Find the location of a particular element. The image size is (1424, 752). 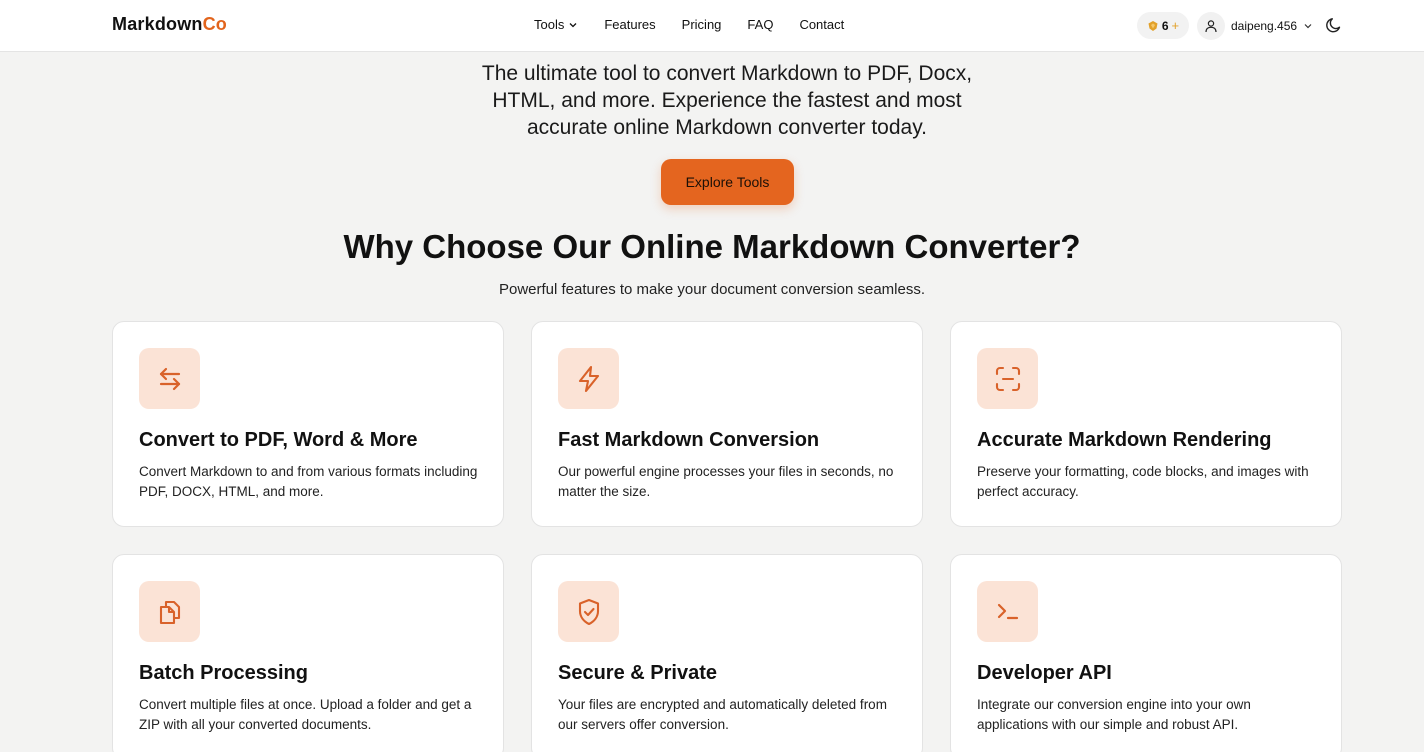

card-title: Developer API is located at coordinates (1044, 673).